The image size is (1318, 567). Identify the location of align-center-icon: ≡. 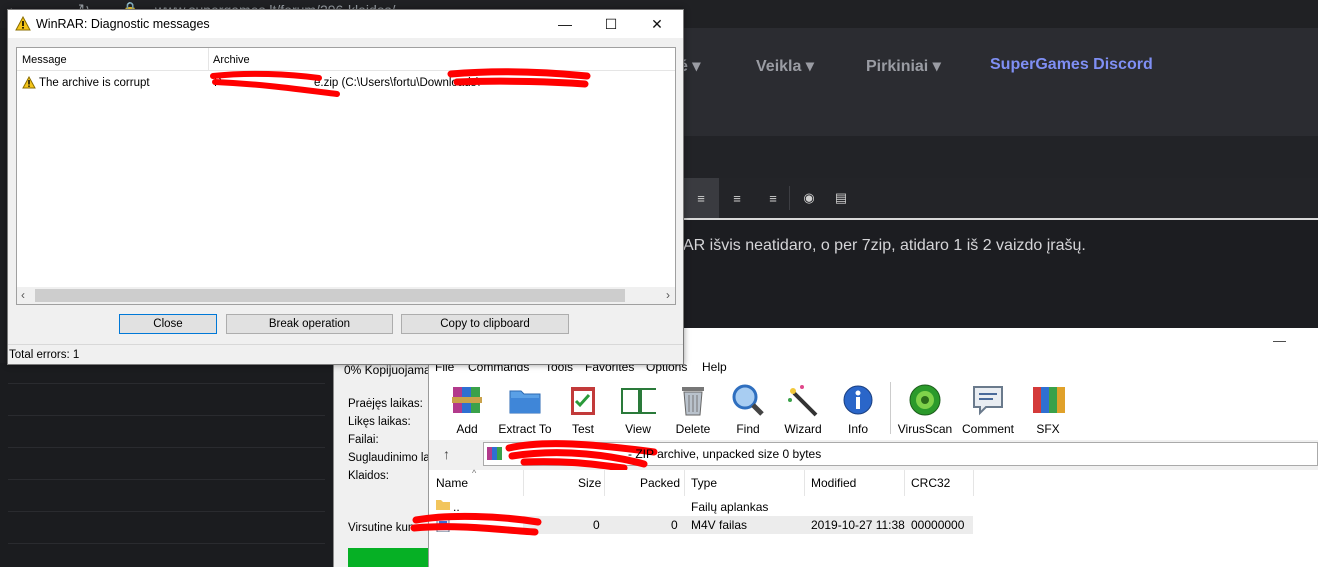
(737, 198).